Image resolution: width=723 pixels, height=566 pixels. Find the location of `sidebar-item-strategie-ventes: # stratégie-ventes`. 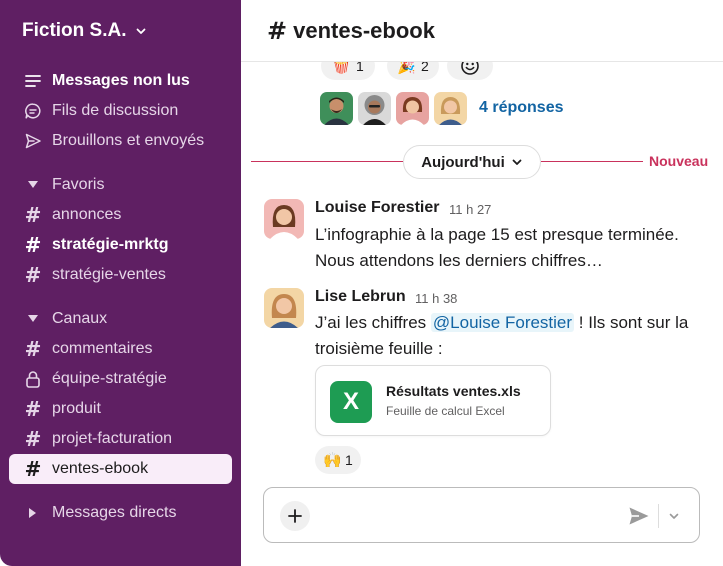

sidebar-item-strategie-ventes: # stratégie-ventes is located at coordinates (120, 275).